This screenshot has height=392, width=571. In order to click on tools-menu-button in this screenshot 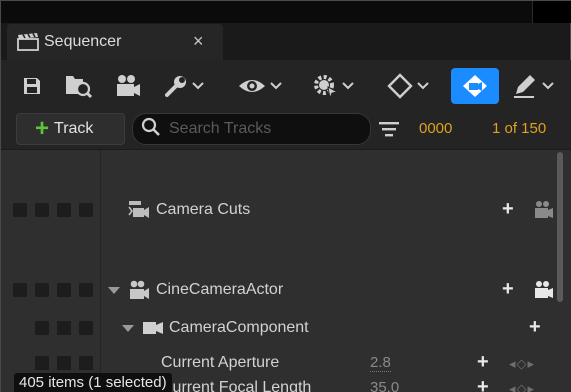, I will do `click(183, 86)`.